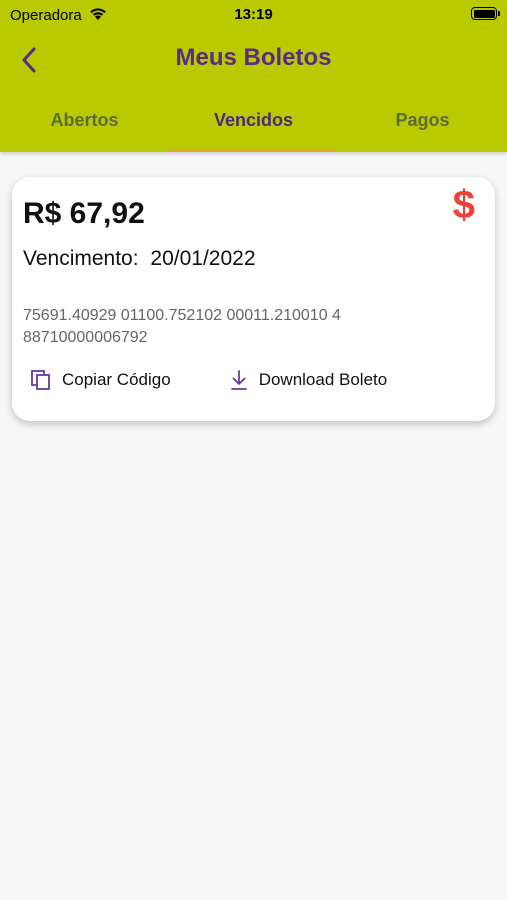 Image resolution: width=507 pixels, height=900 pixels. I want to click on battery-icon, so click(485, 13).